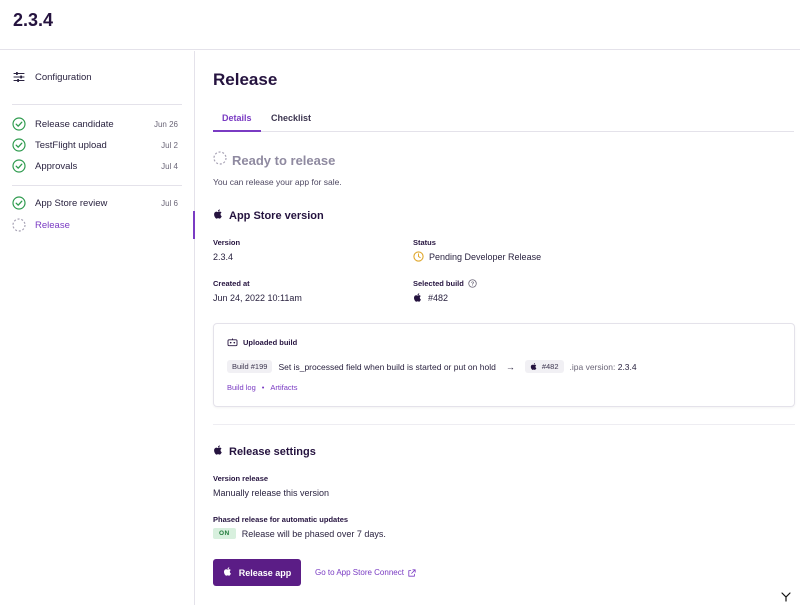 The height and width of the screenshot is (605, 800). Describe the element at coordinates (270, 342) in the screenshot. I see `uploaded-build-heading-text: Uploaded build` at that location.